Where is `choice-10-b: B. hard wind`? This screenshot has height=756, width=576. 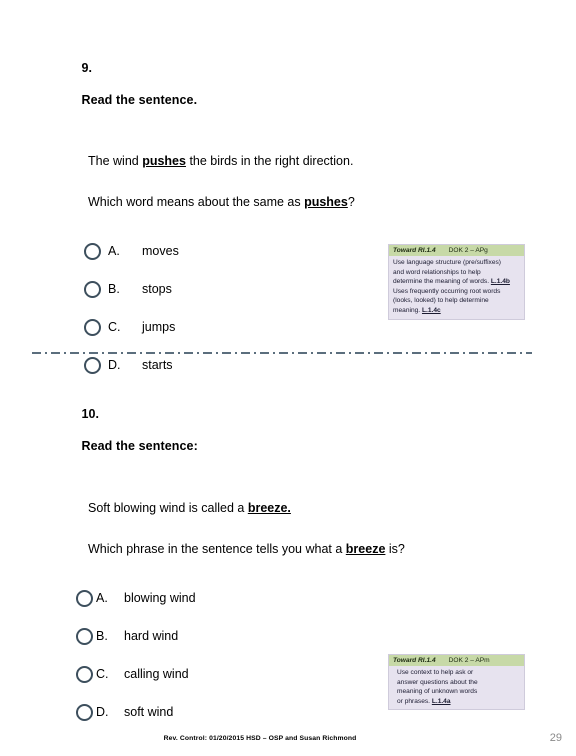
choice-10-b: B. hard wind is located at coordinates (326, 636).